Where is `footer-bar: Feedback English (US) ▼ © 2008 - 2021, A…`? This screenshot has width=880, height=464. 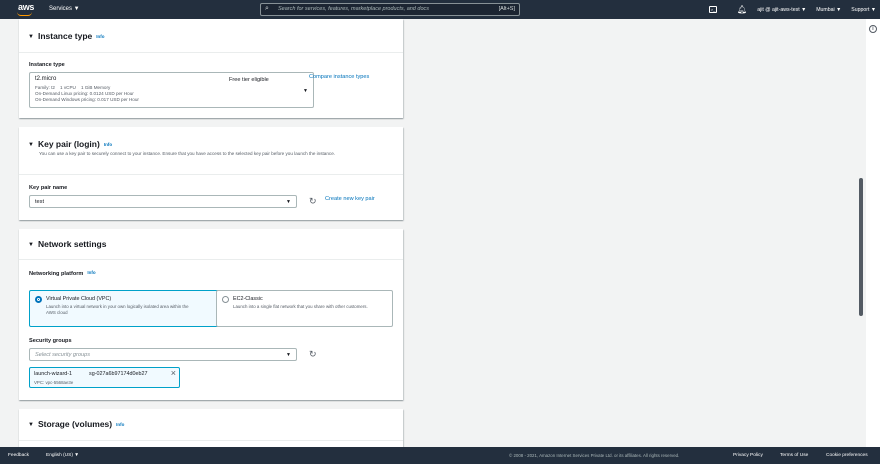
footer-bar: Feedback English (US) ▼ © 2008 - 2021, A… is located at coordinates (440, 455).